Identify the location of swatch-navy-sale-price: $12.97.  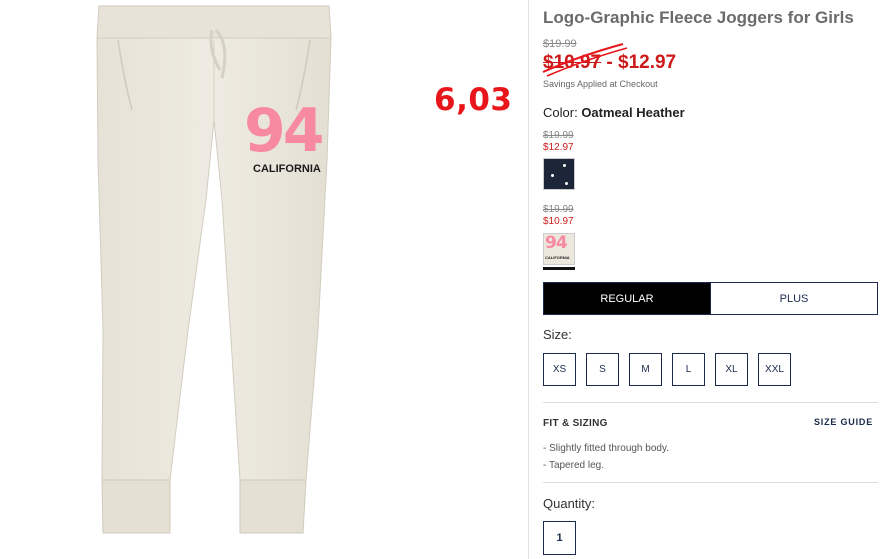
(558, 147).